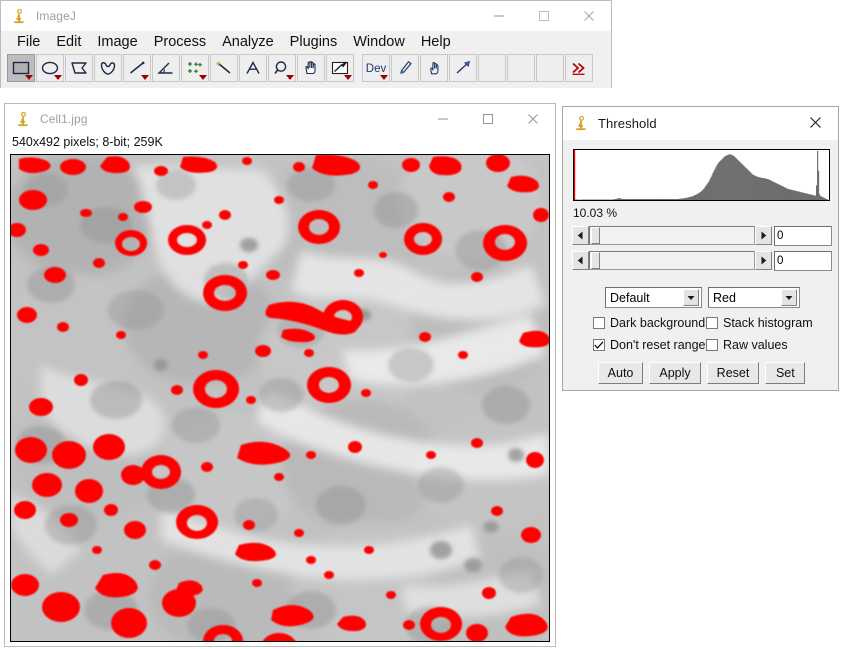 The image size is (842, 649). I want to click on lower-slider-track, so click(672, 235).